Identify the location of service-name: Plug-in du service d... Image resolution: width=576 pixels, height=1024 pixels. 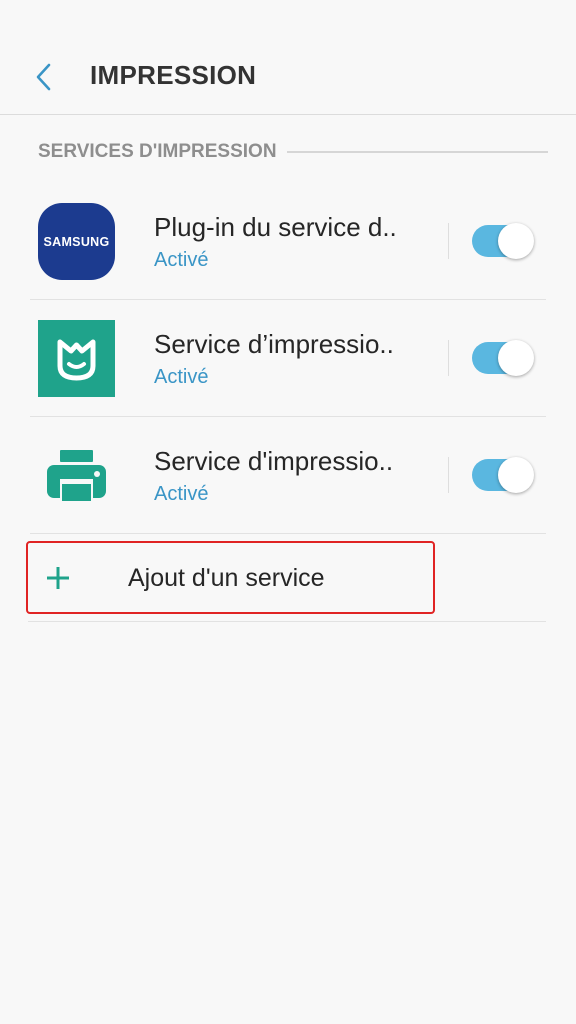
(275, 227).